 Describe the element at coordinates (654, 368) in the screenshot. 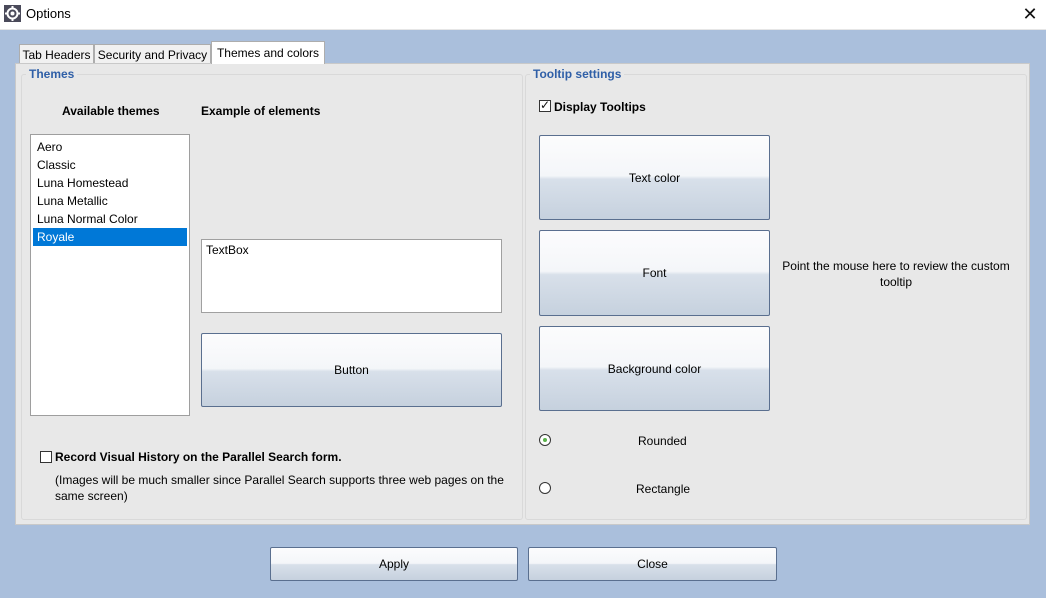

I see `background-color-button: Background color` at that location.